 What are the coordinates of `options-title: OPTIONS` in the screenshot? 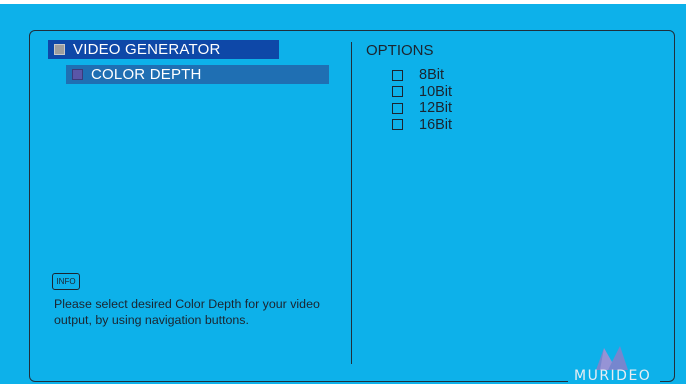 It's located at (400, 50).